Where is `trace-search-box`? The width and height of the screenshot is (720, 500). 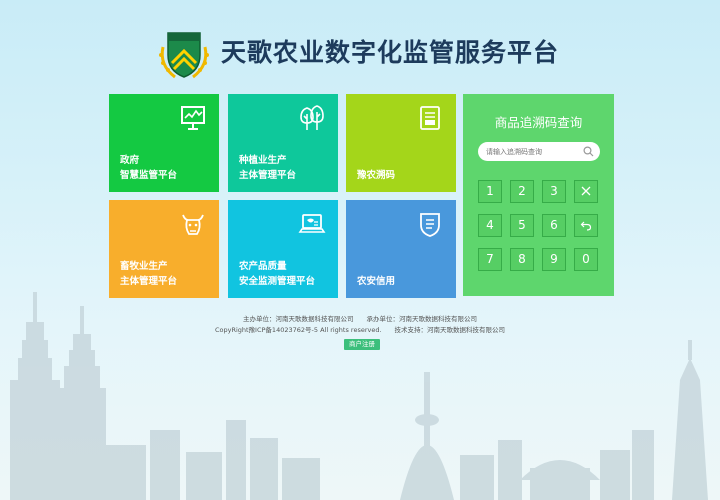
trace-search-box is located at coordinates (539, 151).